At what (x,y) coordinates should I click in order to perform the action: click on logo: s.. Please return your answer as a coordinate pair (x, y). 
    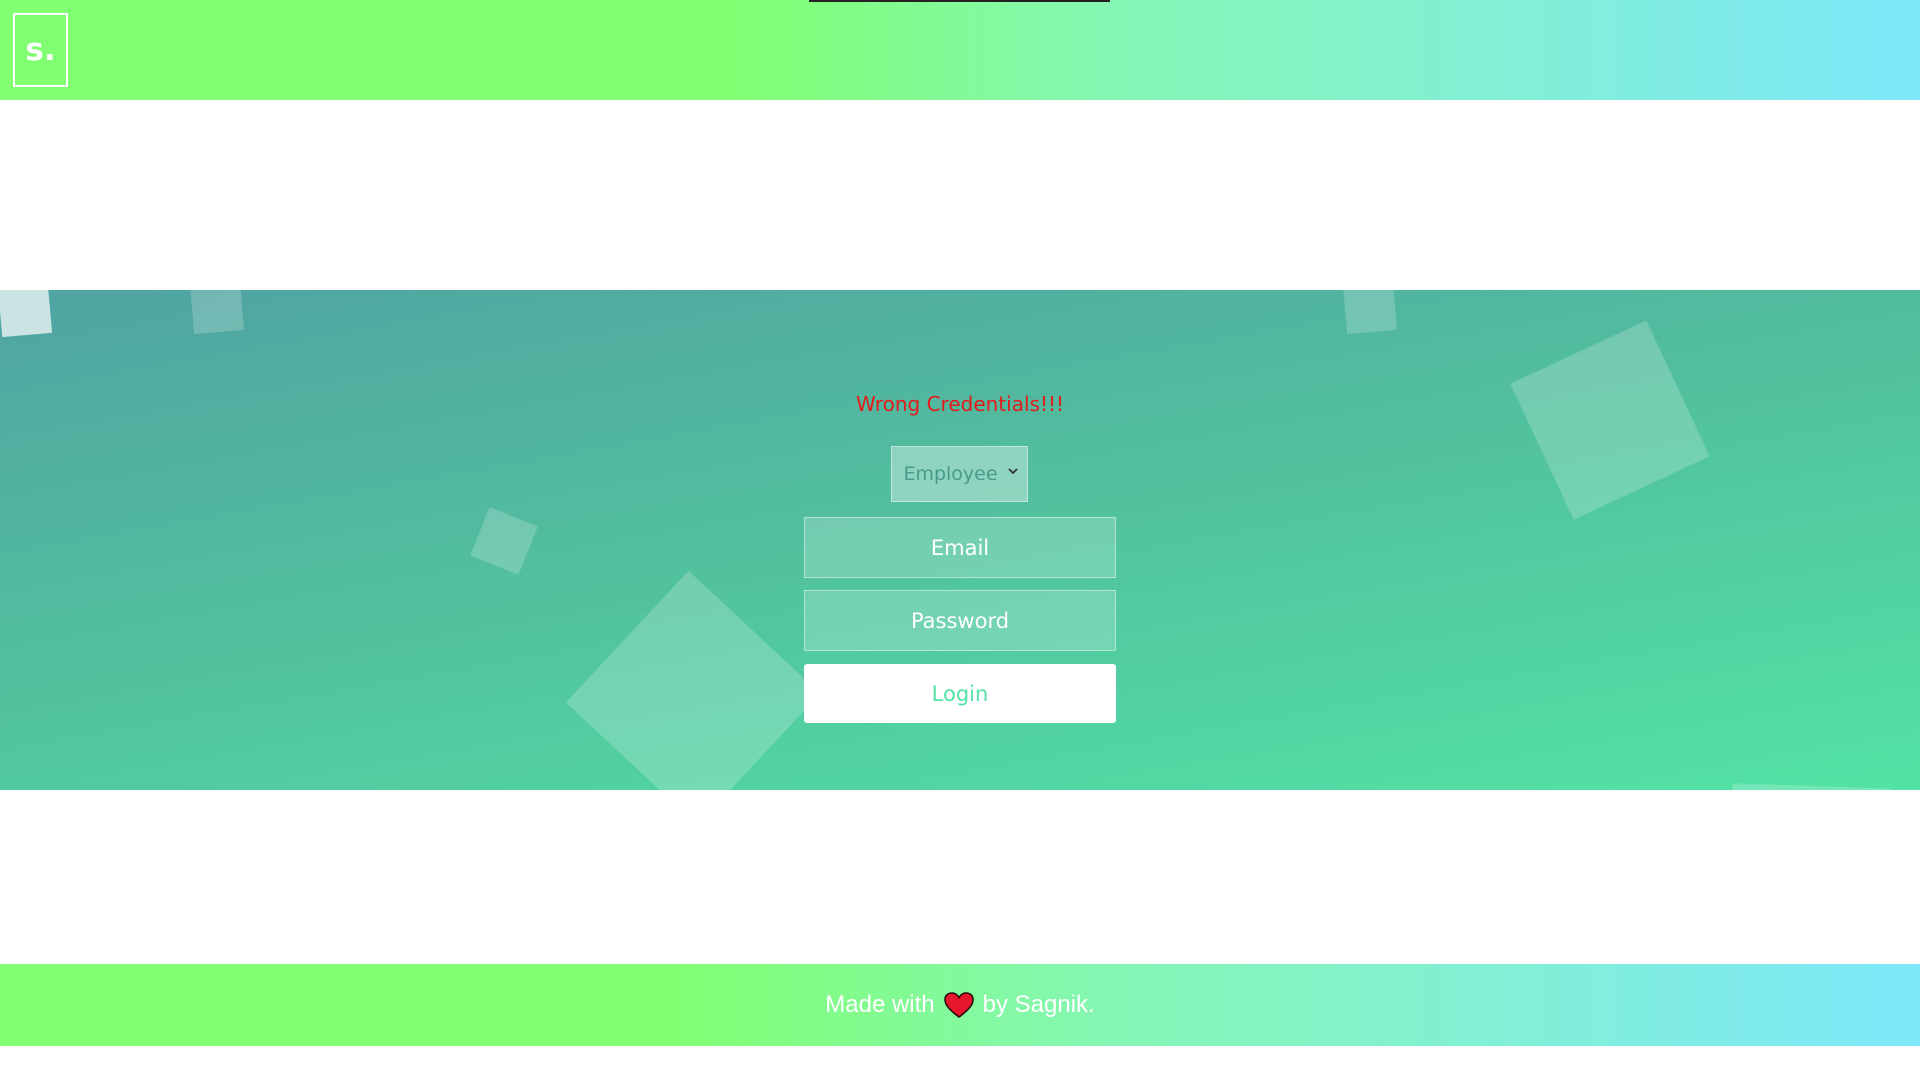
    Looking at the image, I should click on (40, 50).